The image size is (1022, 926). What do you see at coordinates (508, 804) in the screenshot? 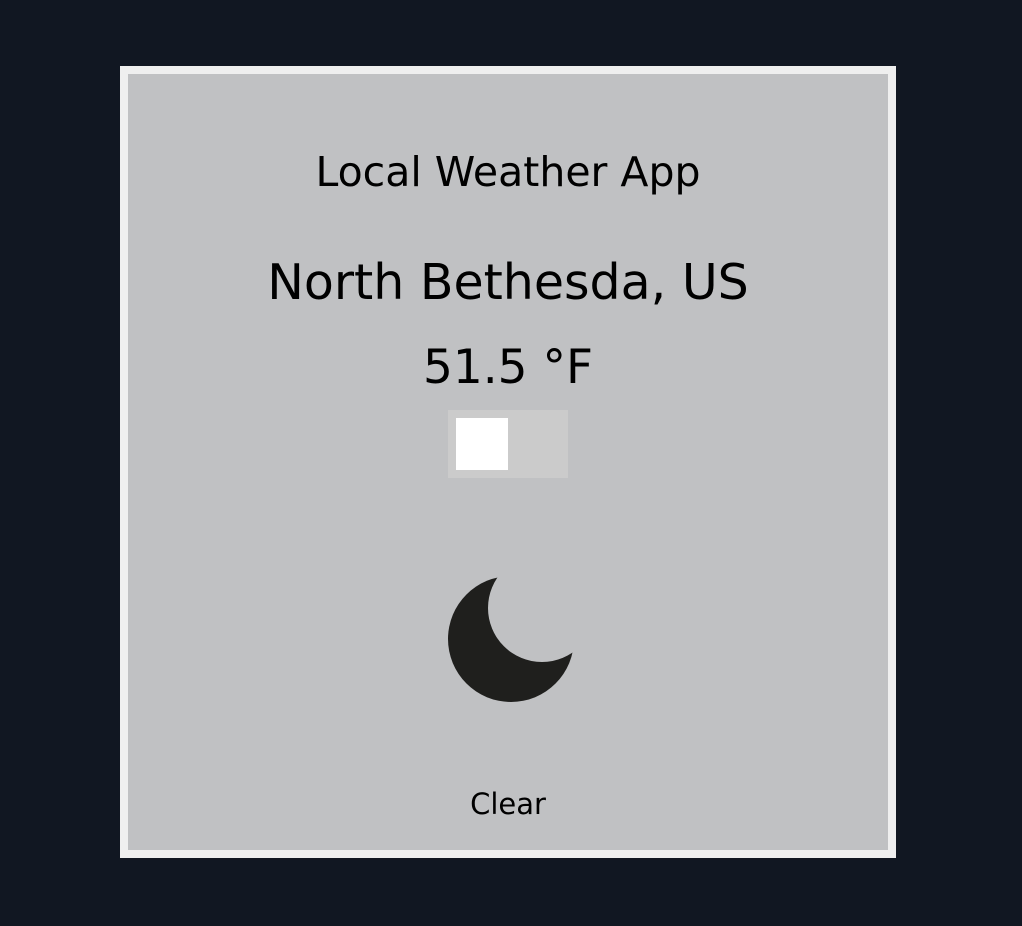
I see `weather-condition: Clear` at bounding box center [508, 804].